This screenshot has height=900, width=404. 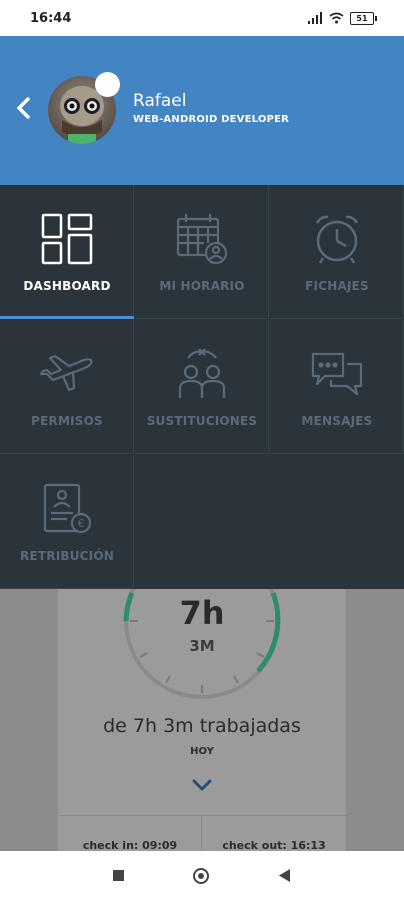 What do you see at coordinates (66, 373) in the screenshot?
I see `airplane-icon` at bounding box center [66, 373].